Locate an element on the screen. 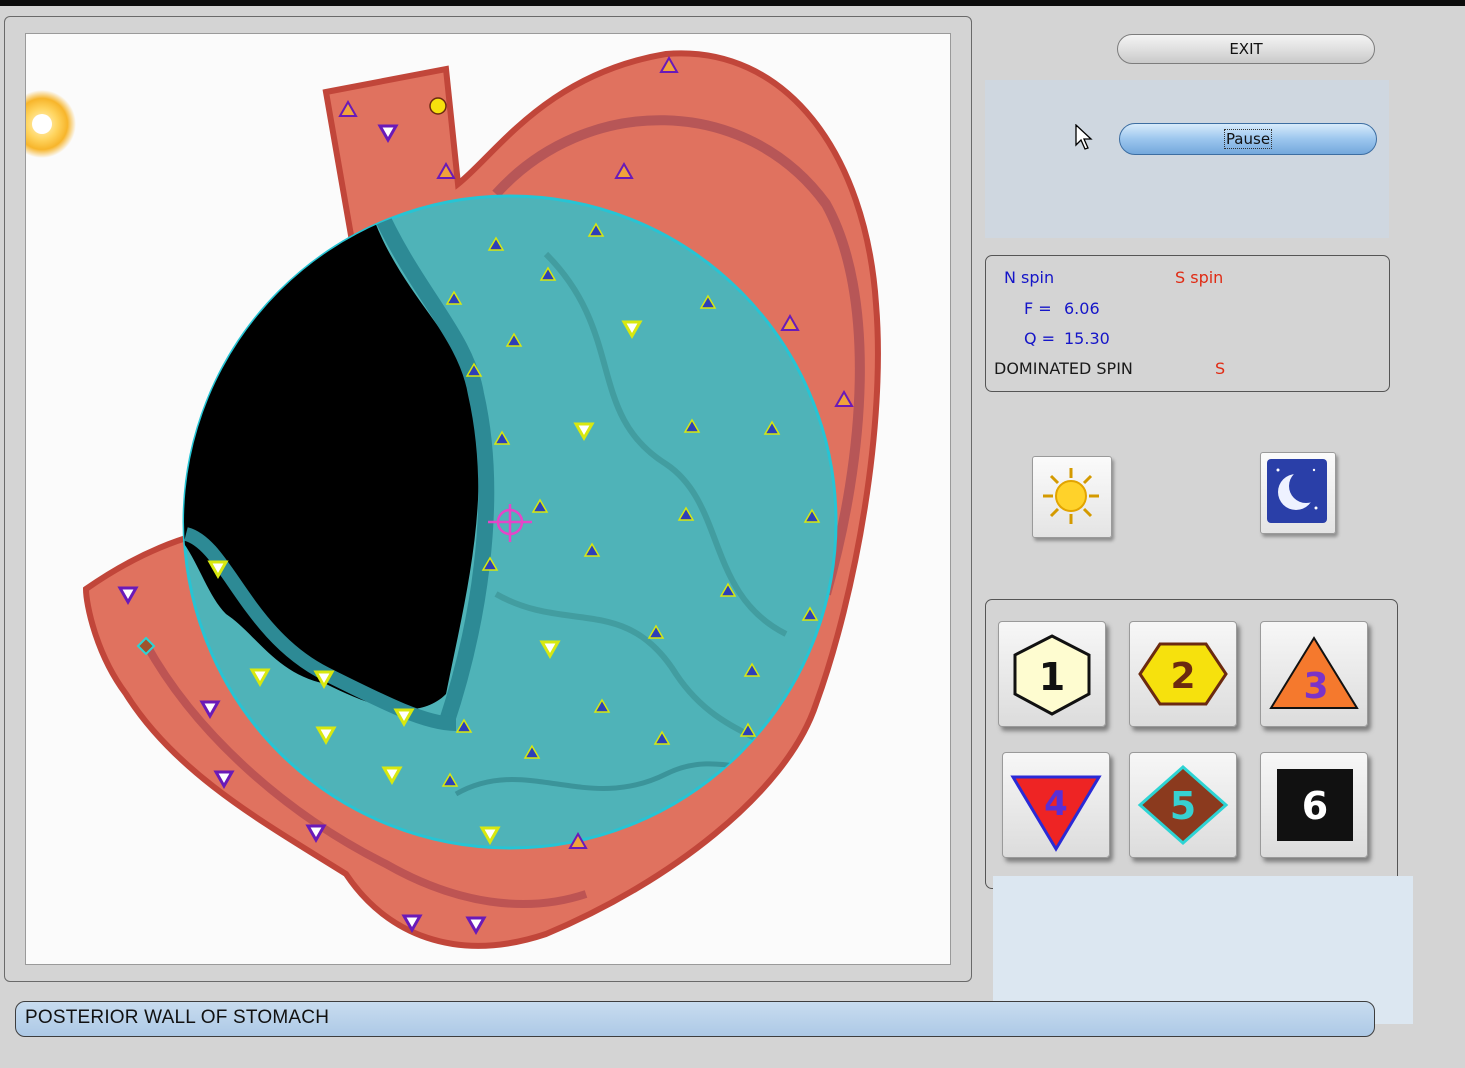  level-5-button: 5 is located at coordinates (1183, 805).